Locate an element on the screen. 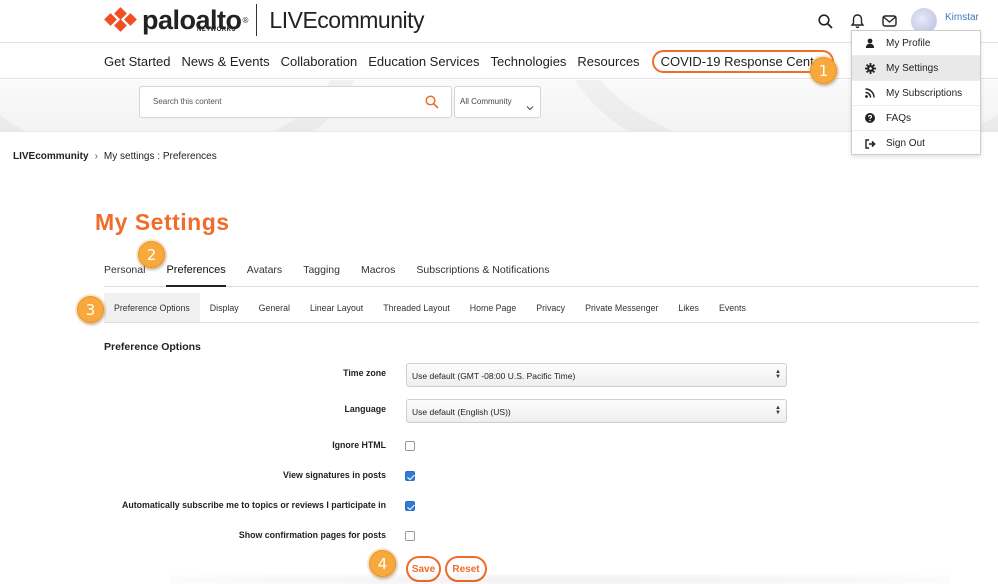  search-band: Search this content All Community is located at coordinates (499, 106).